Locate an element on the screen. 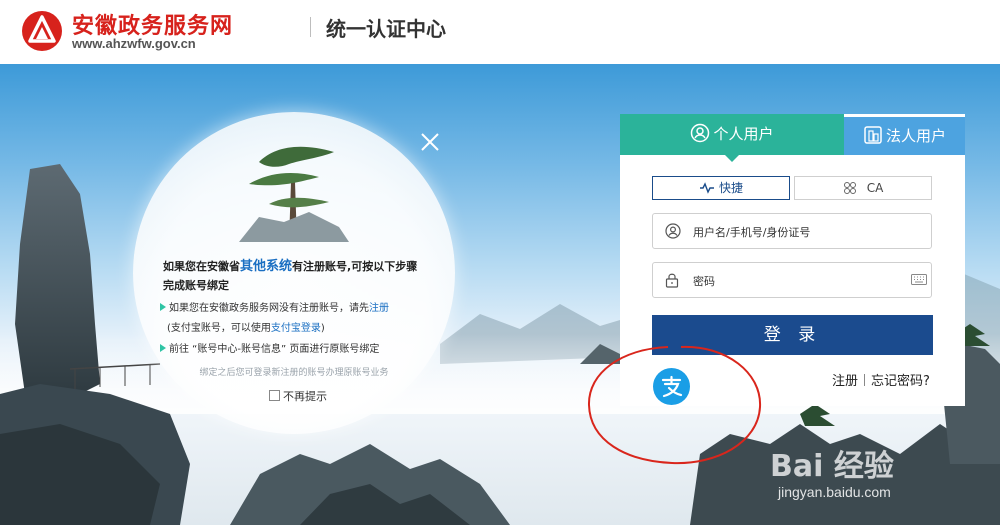 This screenshot has height=525, width=1000. username-field: 用户名/手机号/身份证号 is located at coordinates (792, 231).